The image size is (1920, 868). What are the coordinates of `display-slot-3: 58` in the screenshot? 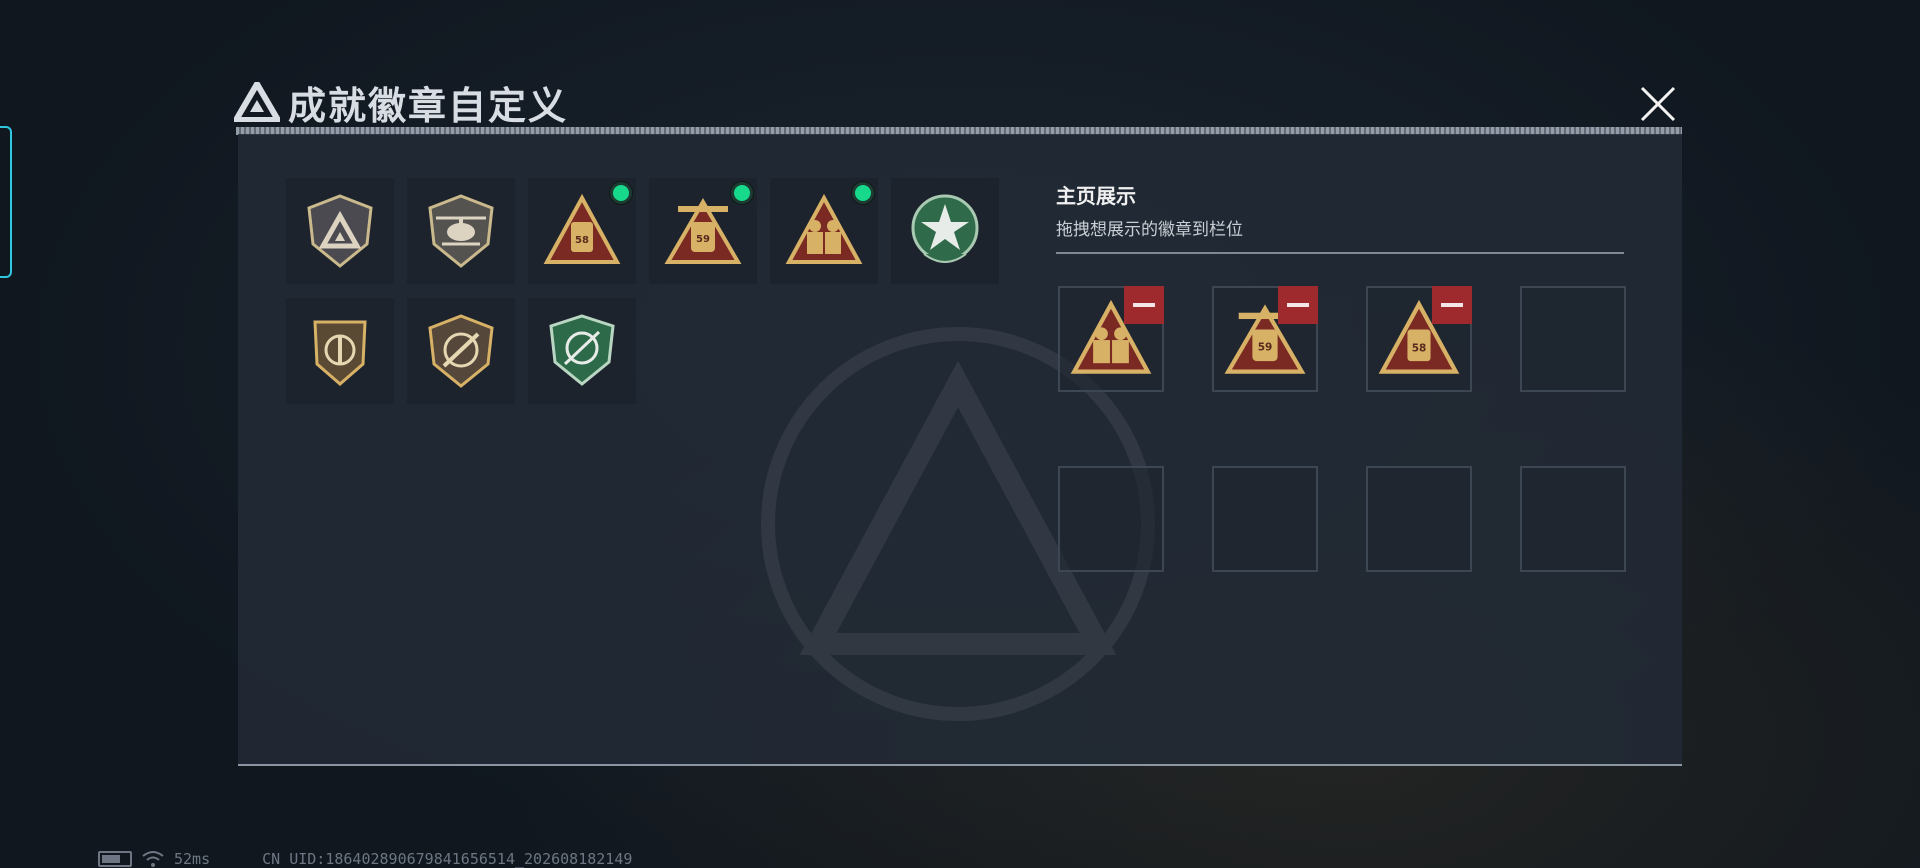 It's located at (1419, 339).